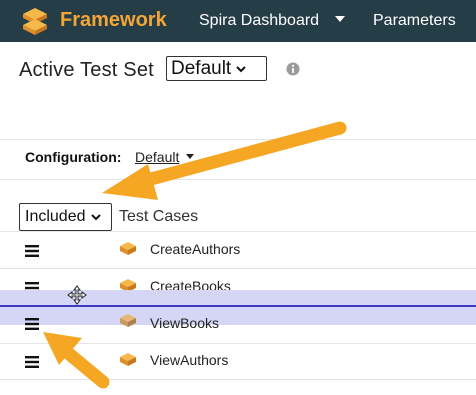 The width and height of the screenshot is (476, 395). Describe the element at coordinates (293, 69) in the screenshot. I see `info-icon` at that location.